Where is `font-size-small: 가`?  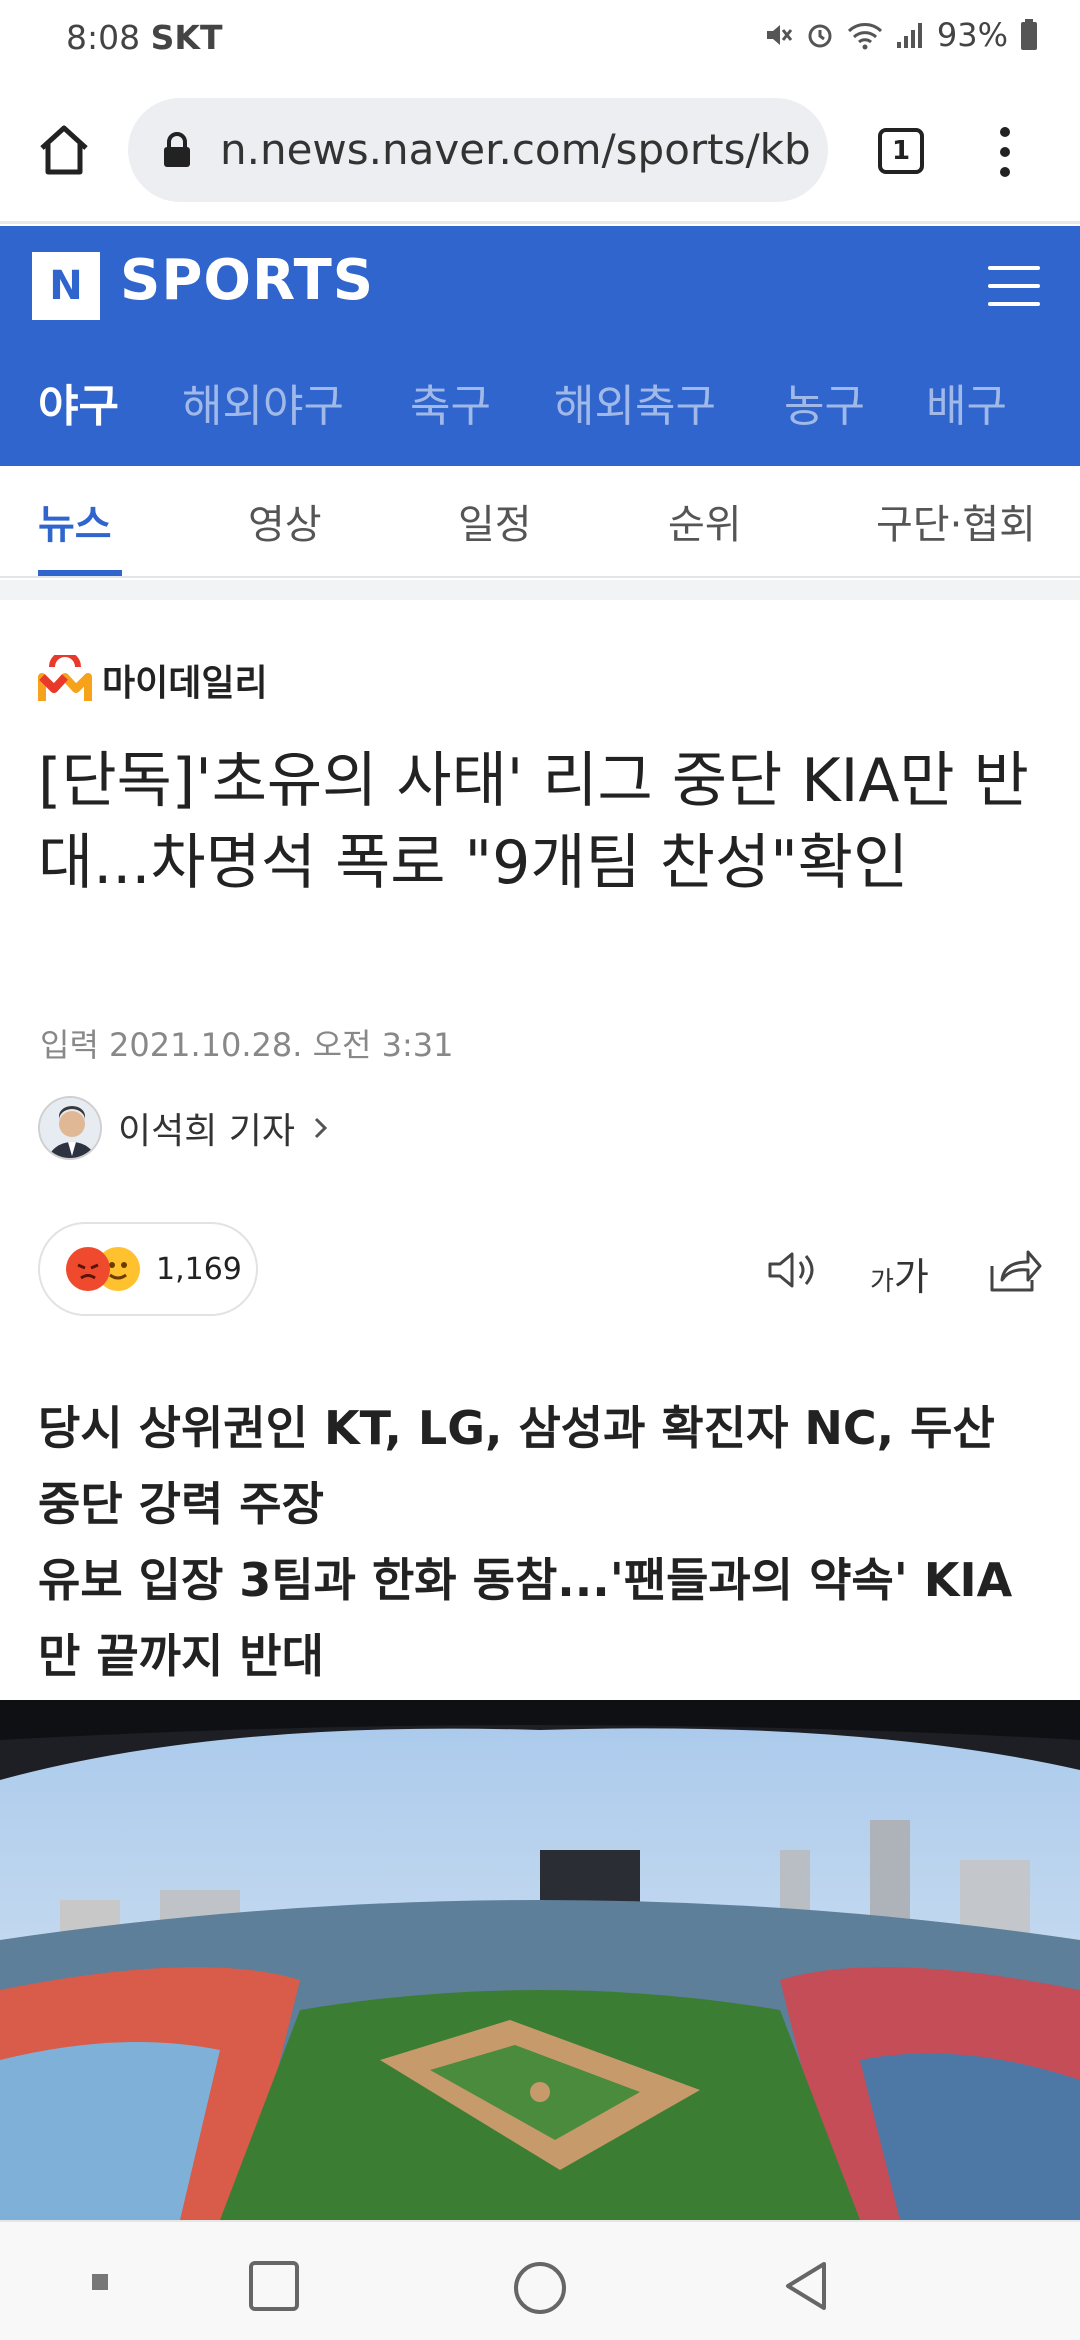
font-size-small: 가 is located at coordinates (882, 1282).